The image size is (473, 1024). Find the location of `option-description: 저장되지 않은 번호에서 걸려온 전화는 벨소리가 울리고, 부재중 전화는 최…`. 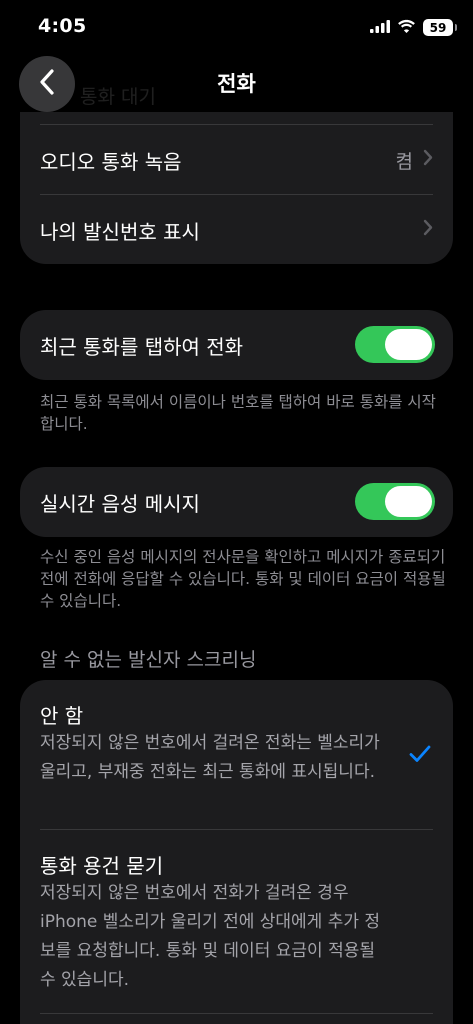

option-description: 저장되지 않은 번호에서 걸려온 전화는 벨소리가 울리고, 부재중 전화는 최… is located at coordinates (210, 757).